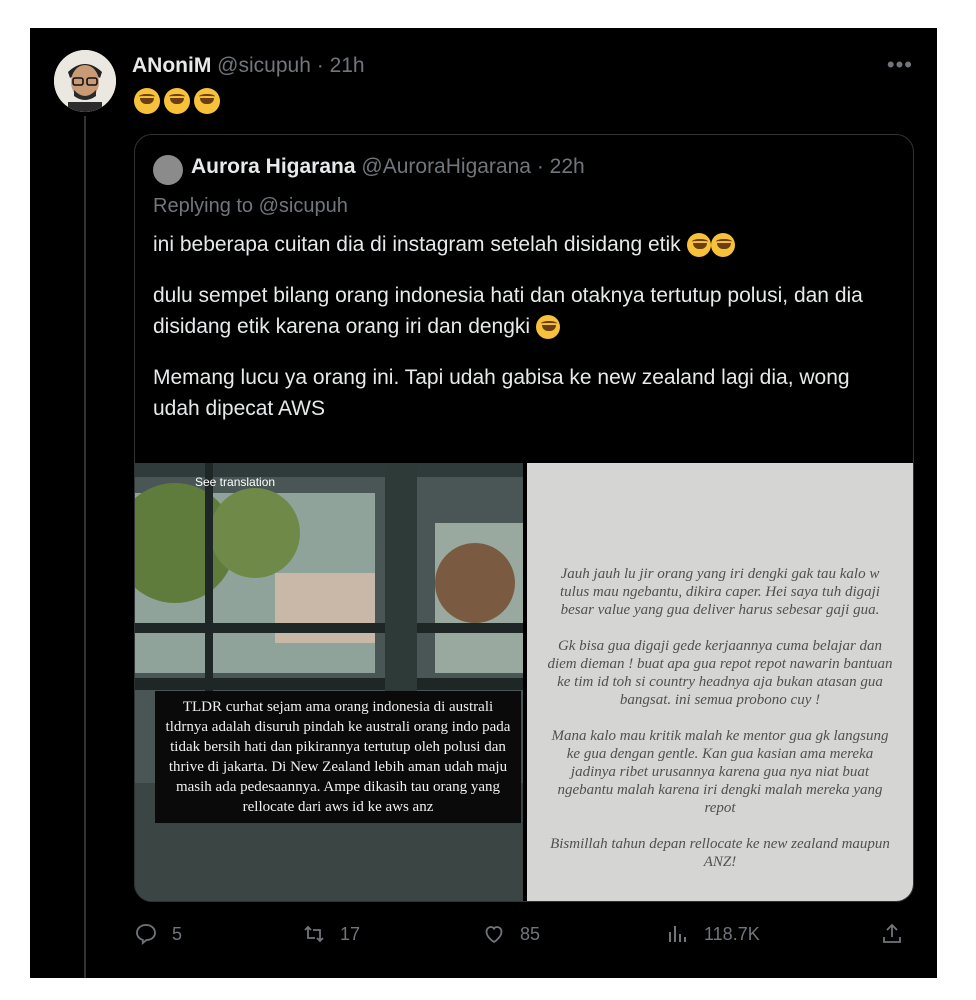 This screenshot has width=976, height=1000. I want to click on retweet-button: 17, so click(331, 934).